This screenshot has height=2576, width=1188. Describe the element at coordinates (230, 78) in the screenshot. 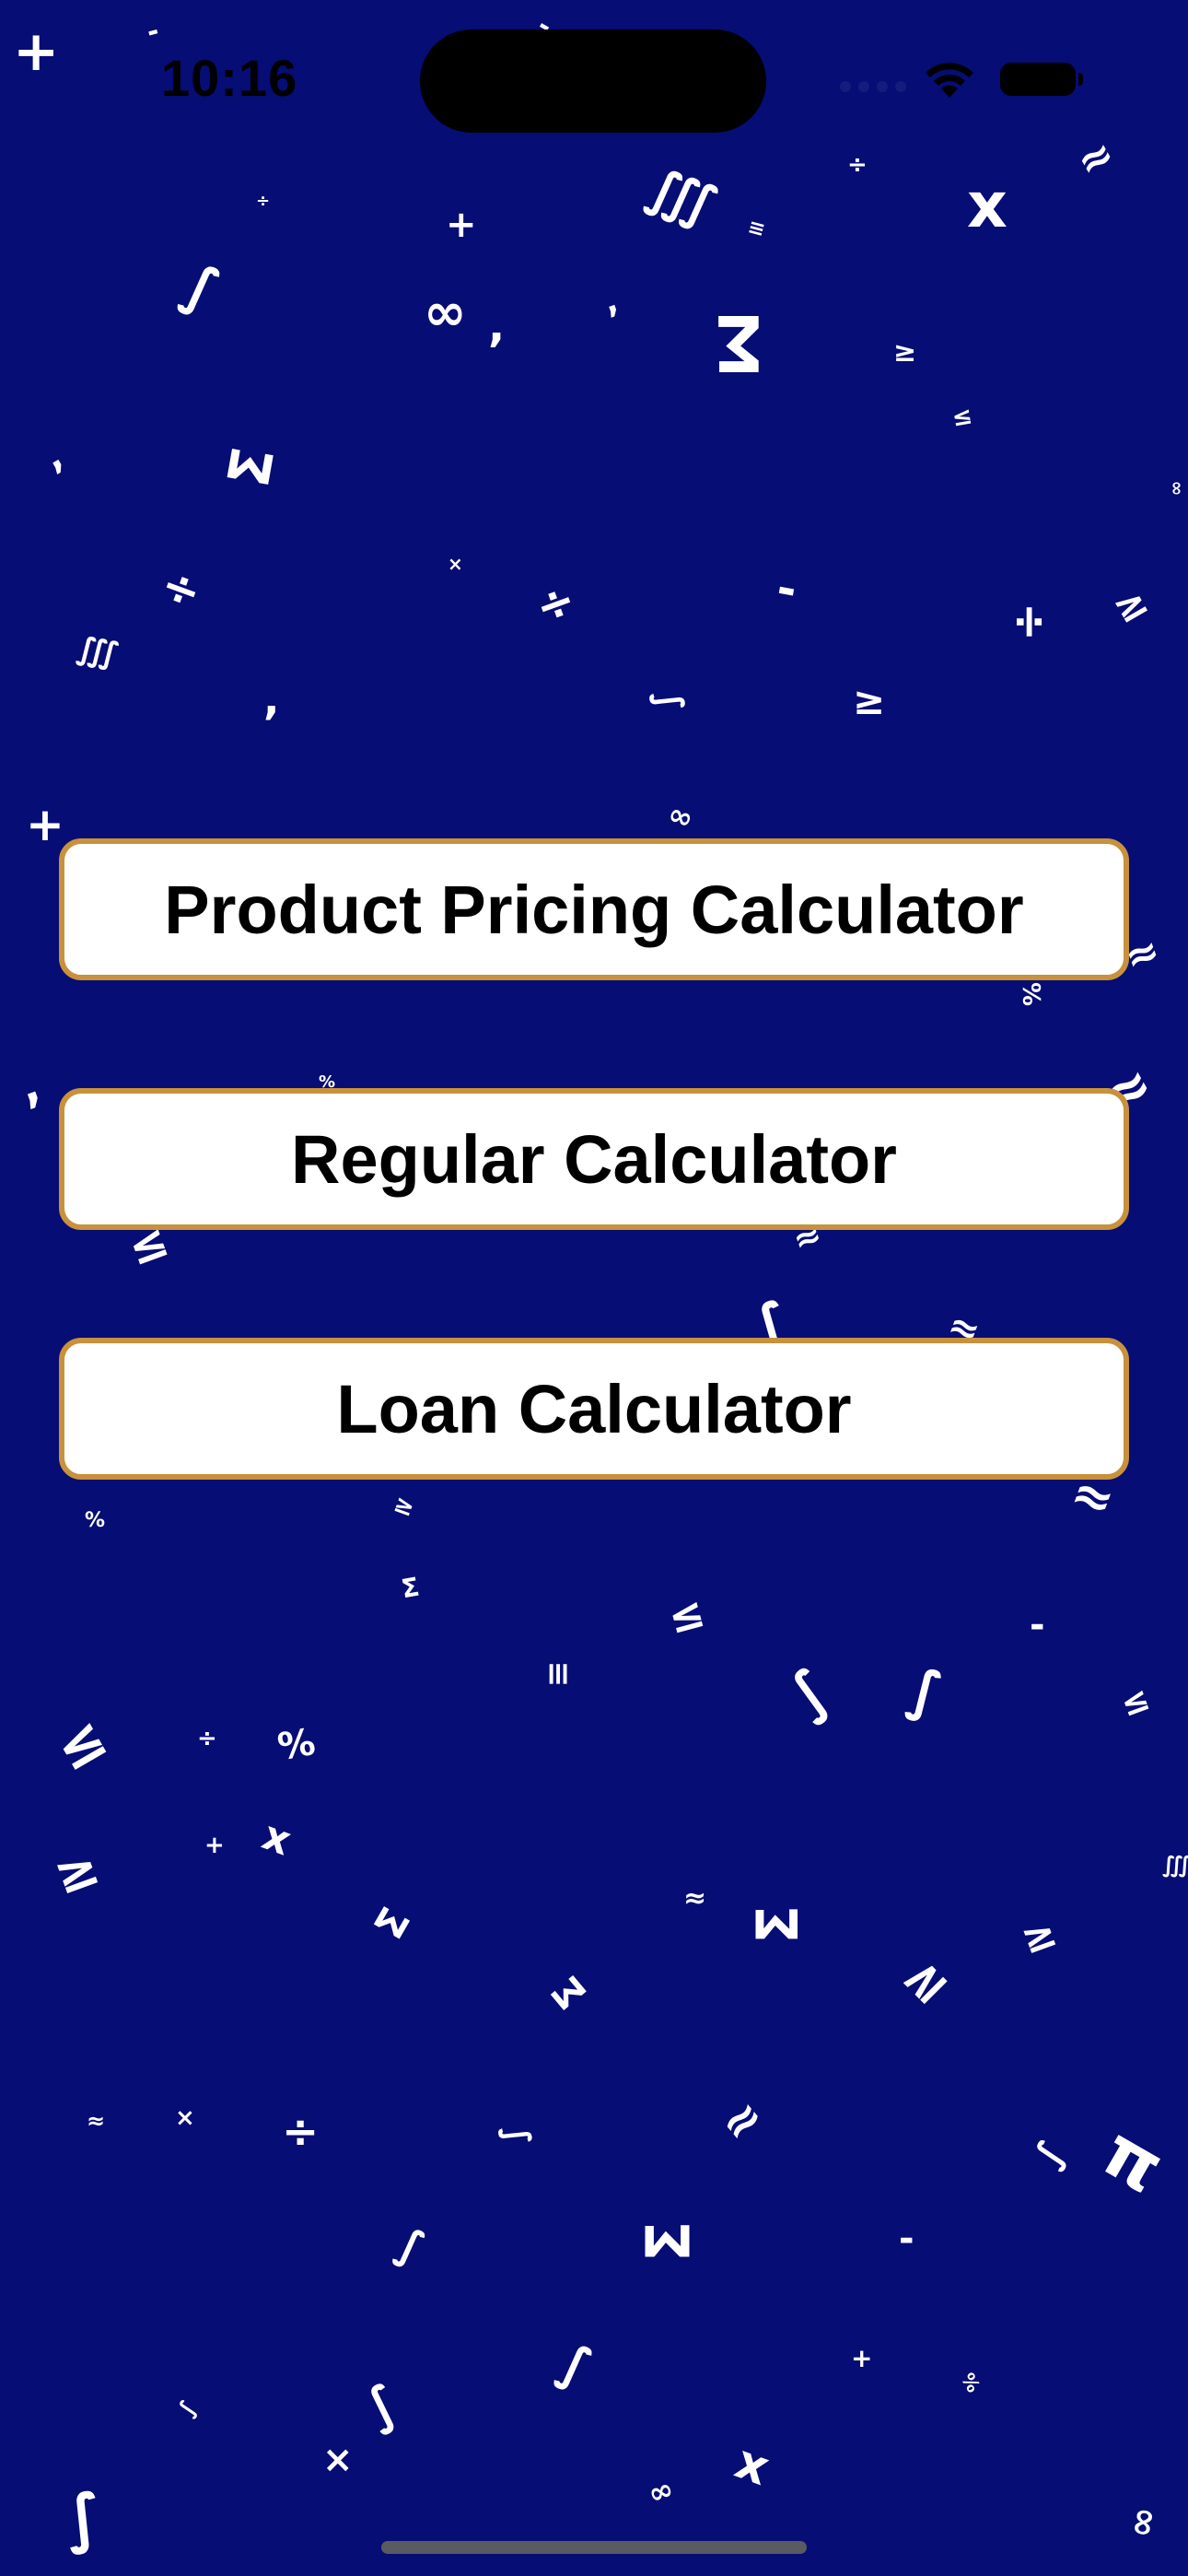

I see `status-bar-time: 10:16` at that location.